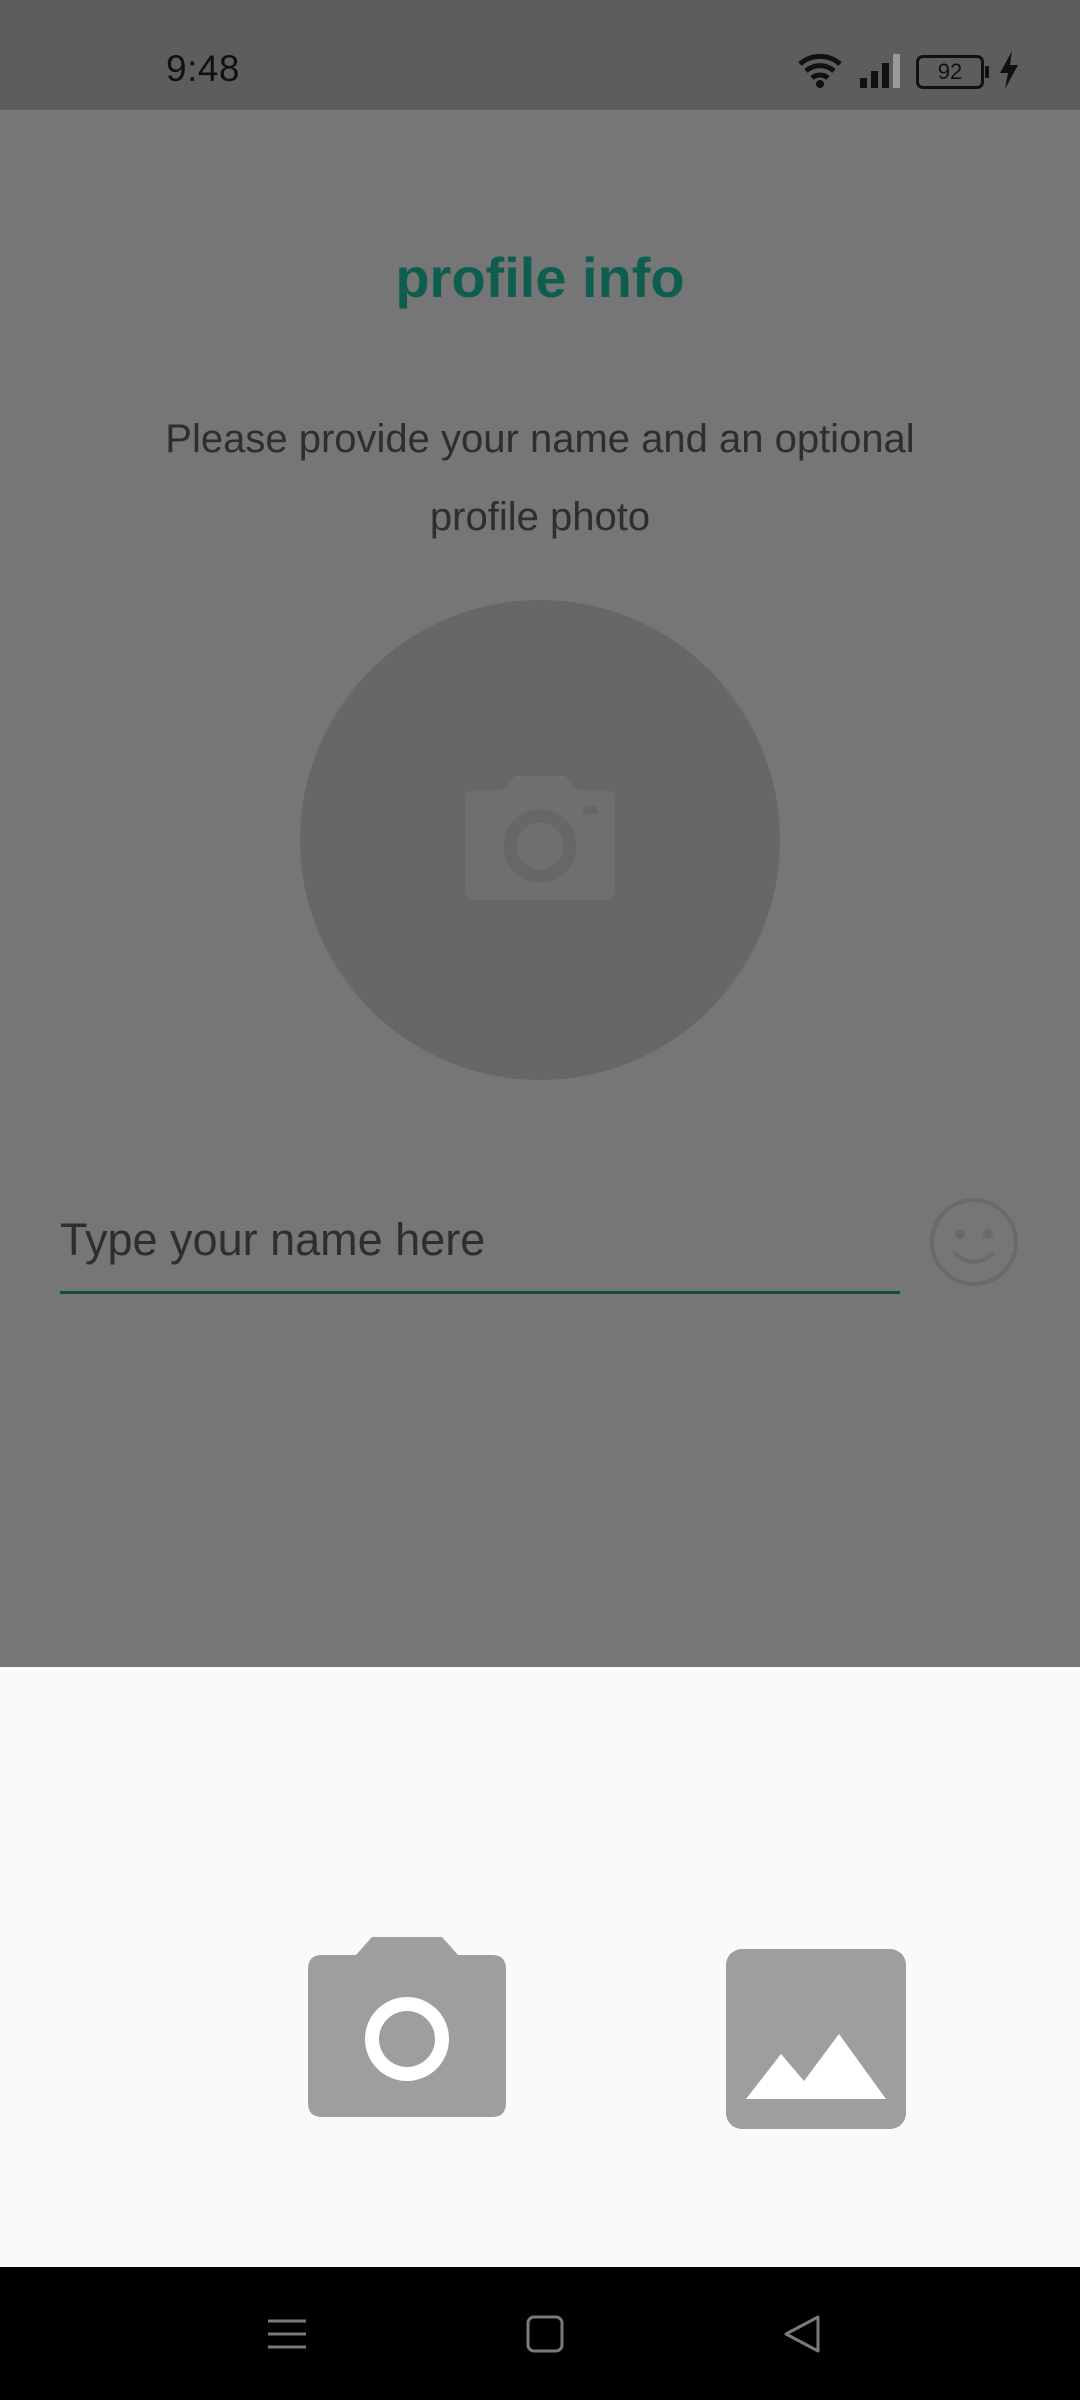 The height and width of the screenshot is (2400, 1080). Describe the element at coordinates (540, 55) in the screenshot. I see `status-bar: 9:48 92` at that location.